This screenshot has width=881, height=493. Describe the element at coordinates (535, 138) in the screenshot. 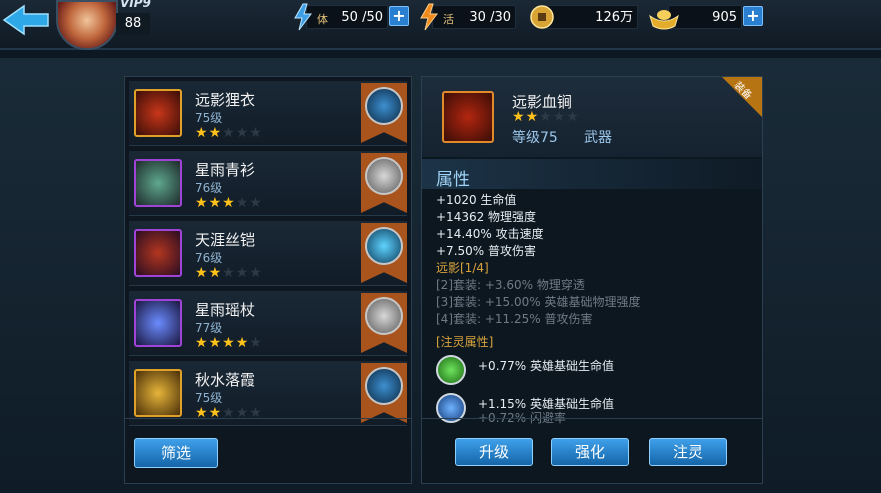

I see `detail-level: 等级75` at that location.